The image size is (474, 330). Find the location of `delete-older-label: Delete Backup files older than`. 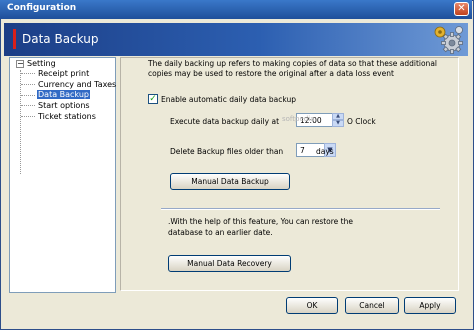

delete-older-label: Delete Backup files older than is located at coordinates (227, 151).